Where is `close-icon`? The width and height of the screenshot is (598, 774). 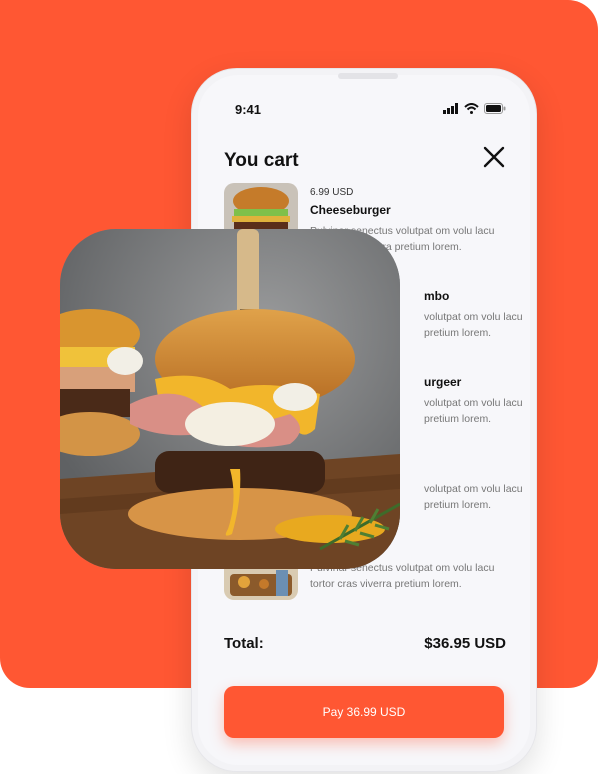 close-icon is located at coordinates (494, 157).